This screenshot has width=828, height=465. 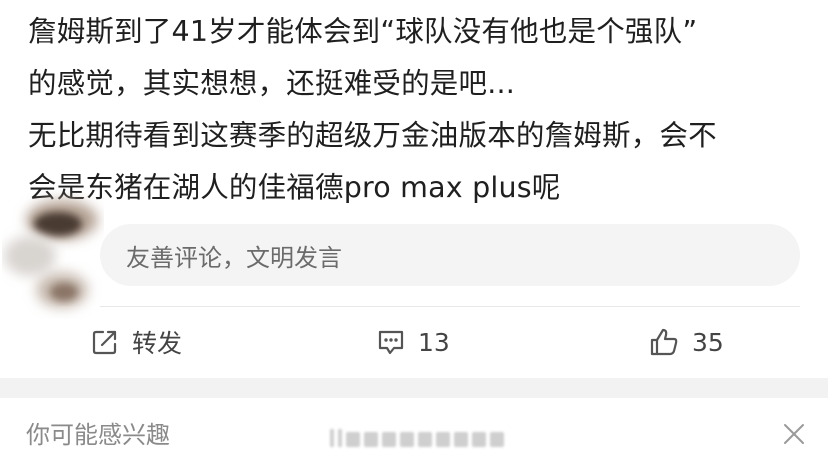 I want to click on post-line-4: 会是东猪在湖人的佳福德pro max plus呢, so click(x=294, y=187).